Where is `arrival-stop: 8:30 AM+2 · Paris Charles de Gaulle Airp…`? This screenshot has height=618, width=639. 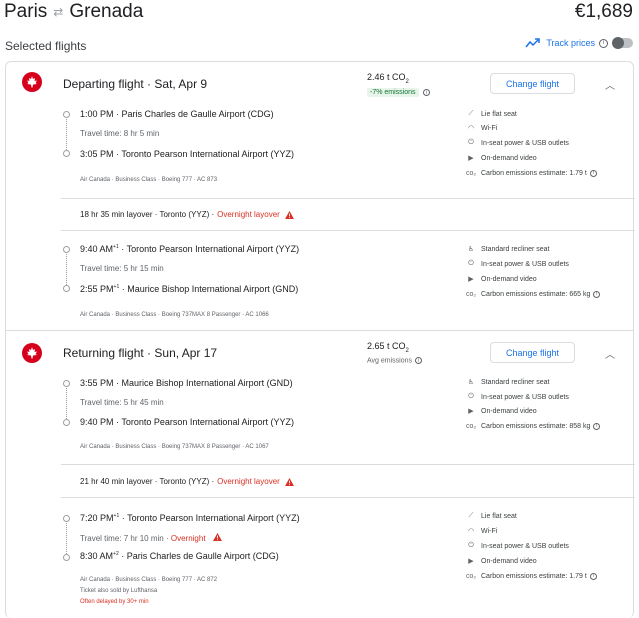
arrival-stop: 8:30 AM+2 · Paris Charles de Gaulle Airp… is located at coordinates (179, 556).